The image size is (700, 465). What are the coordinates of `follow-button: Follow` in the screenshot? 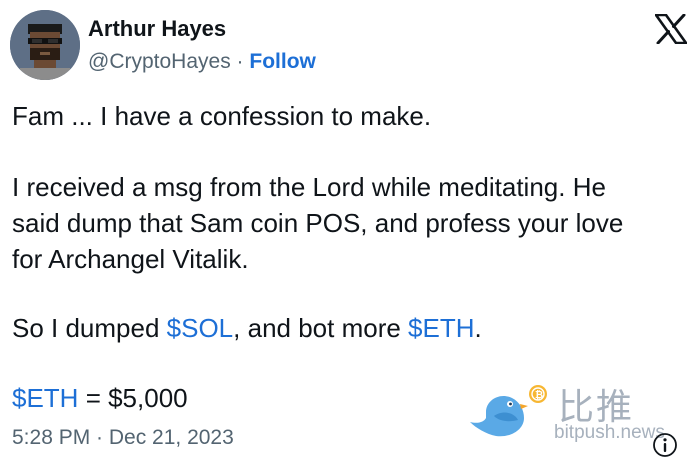 It's located at (282, 61).